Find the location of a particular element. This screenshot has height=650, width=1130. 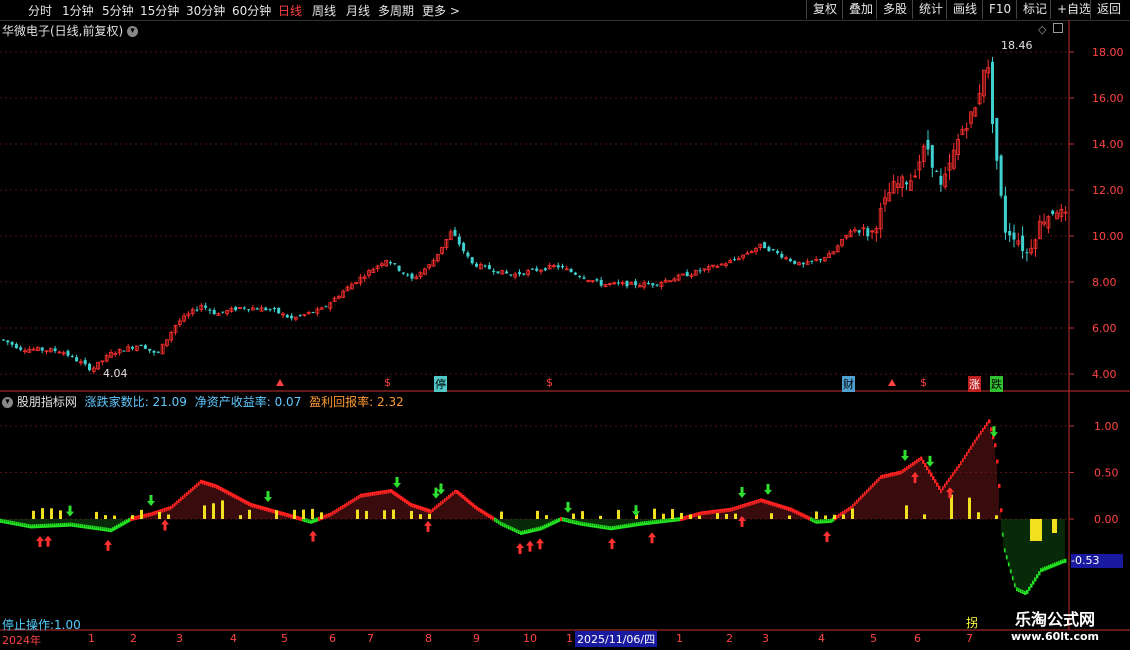

back-button: 返回 is located at coordinates (1108, 9).